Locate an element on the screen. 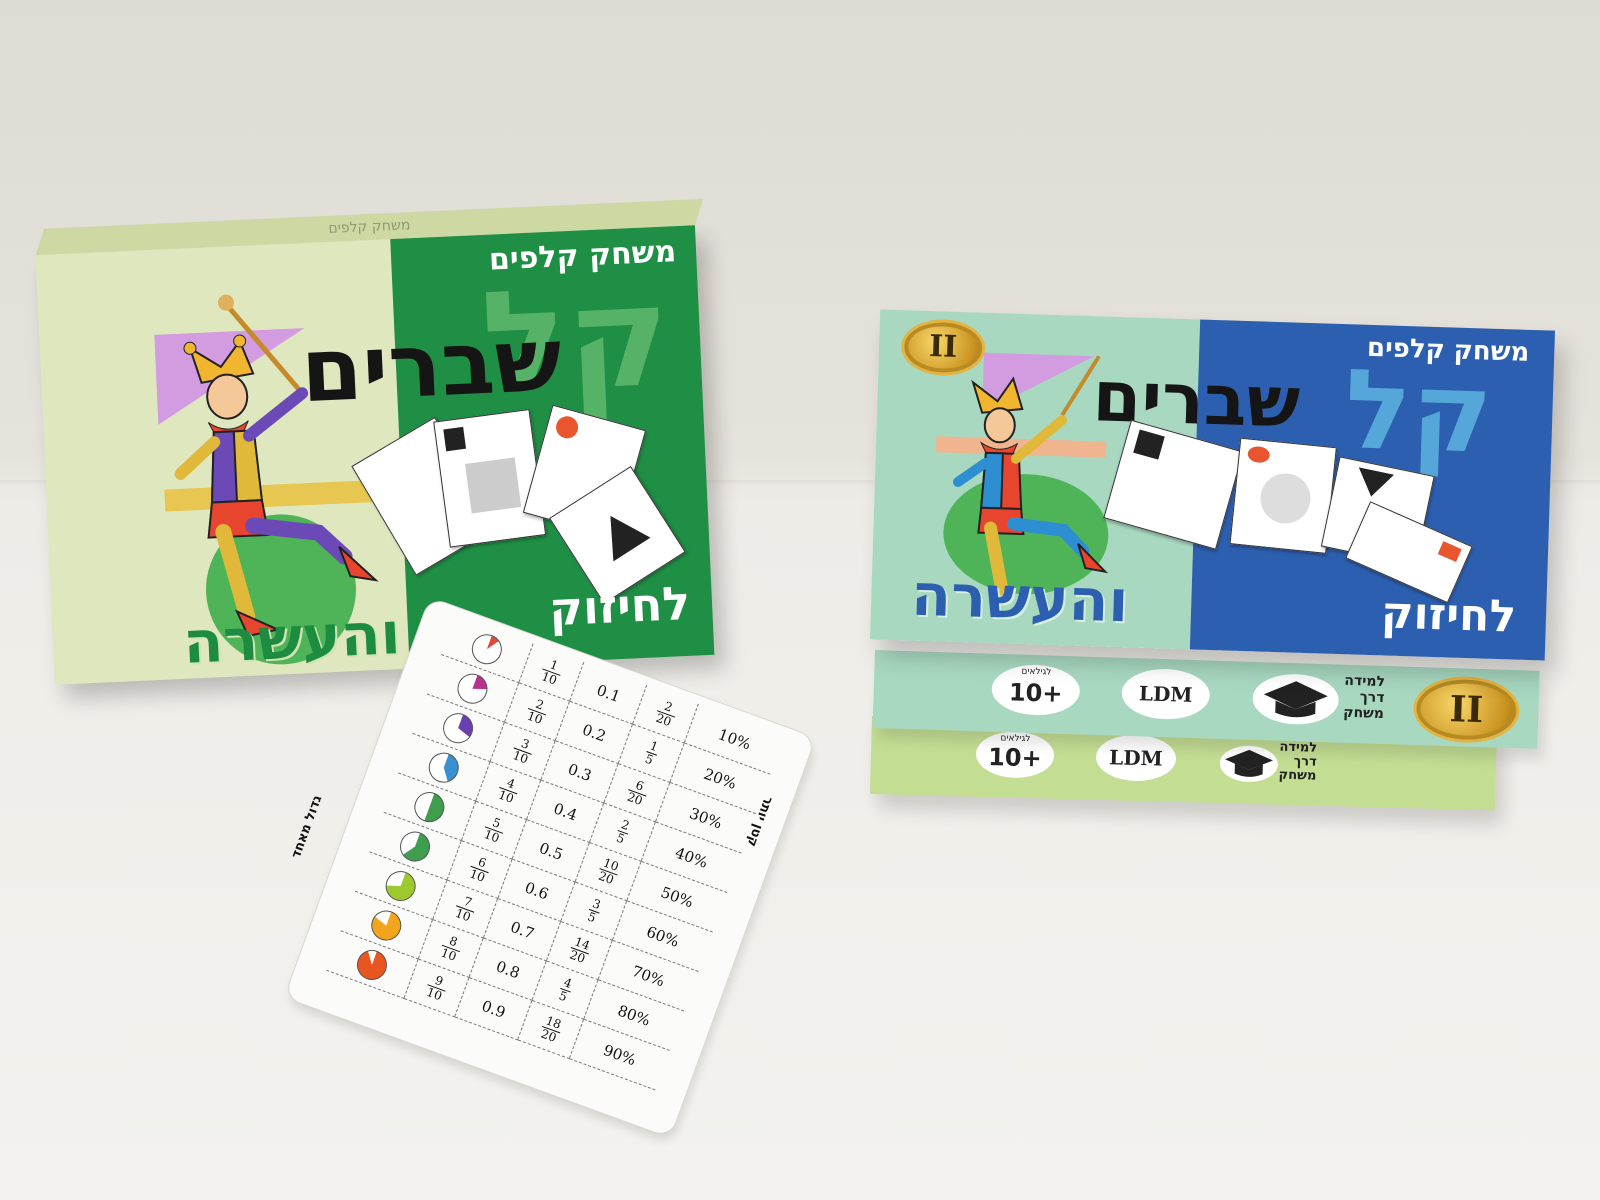 The image size is (1600, 1200). fraction: 5 10 is located at coordinates (494, 830).